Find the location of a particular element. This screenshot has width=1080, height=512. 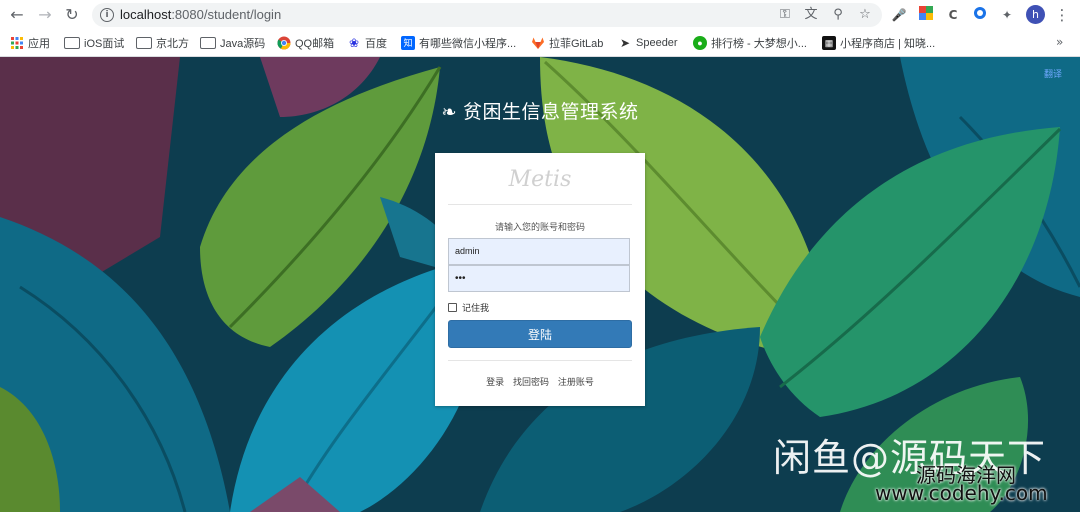

bookmark-java: Java源码 is located at coordinates (232, 43).